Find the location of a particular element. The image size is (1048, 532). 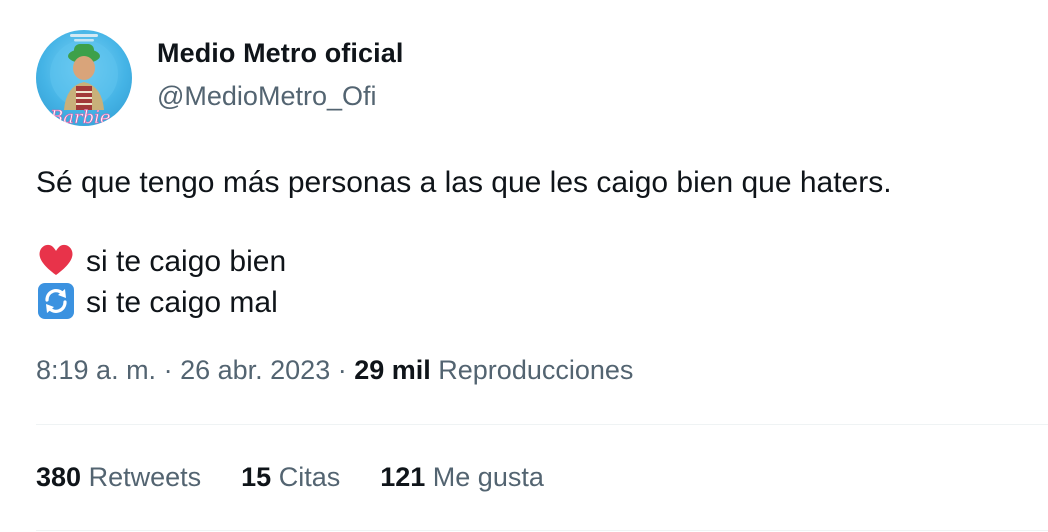

retweets-label: Retweets is located at coordinates (145, 477).